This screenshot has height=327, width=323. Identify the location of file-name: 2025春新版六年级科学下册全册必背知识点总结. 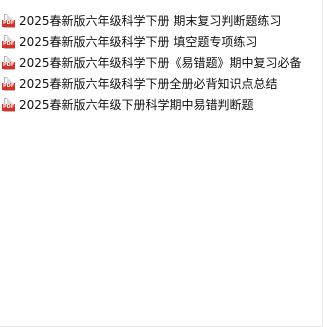
(148, 84).